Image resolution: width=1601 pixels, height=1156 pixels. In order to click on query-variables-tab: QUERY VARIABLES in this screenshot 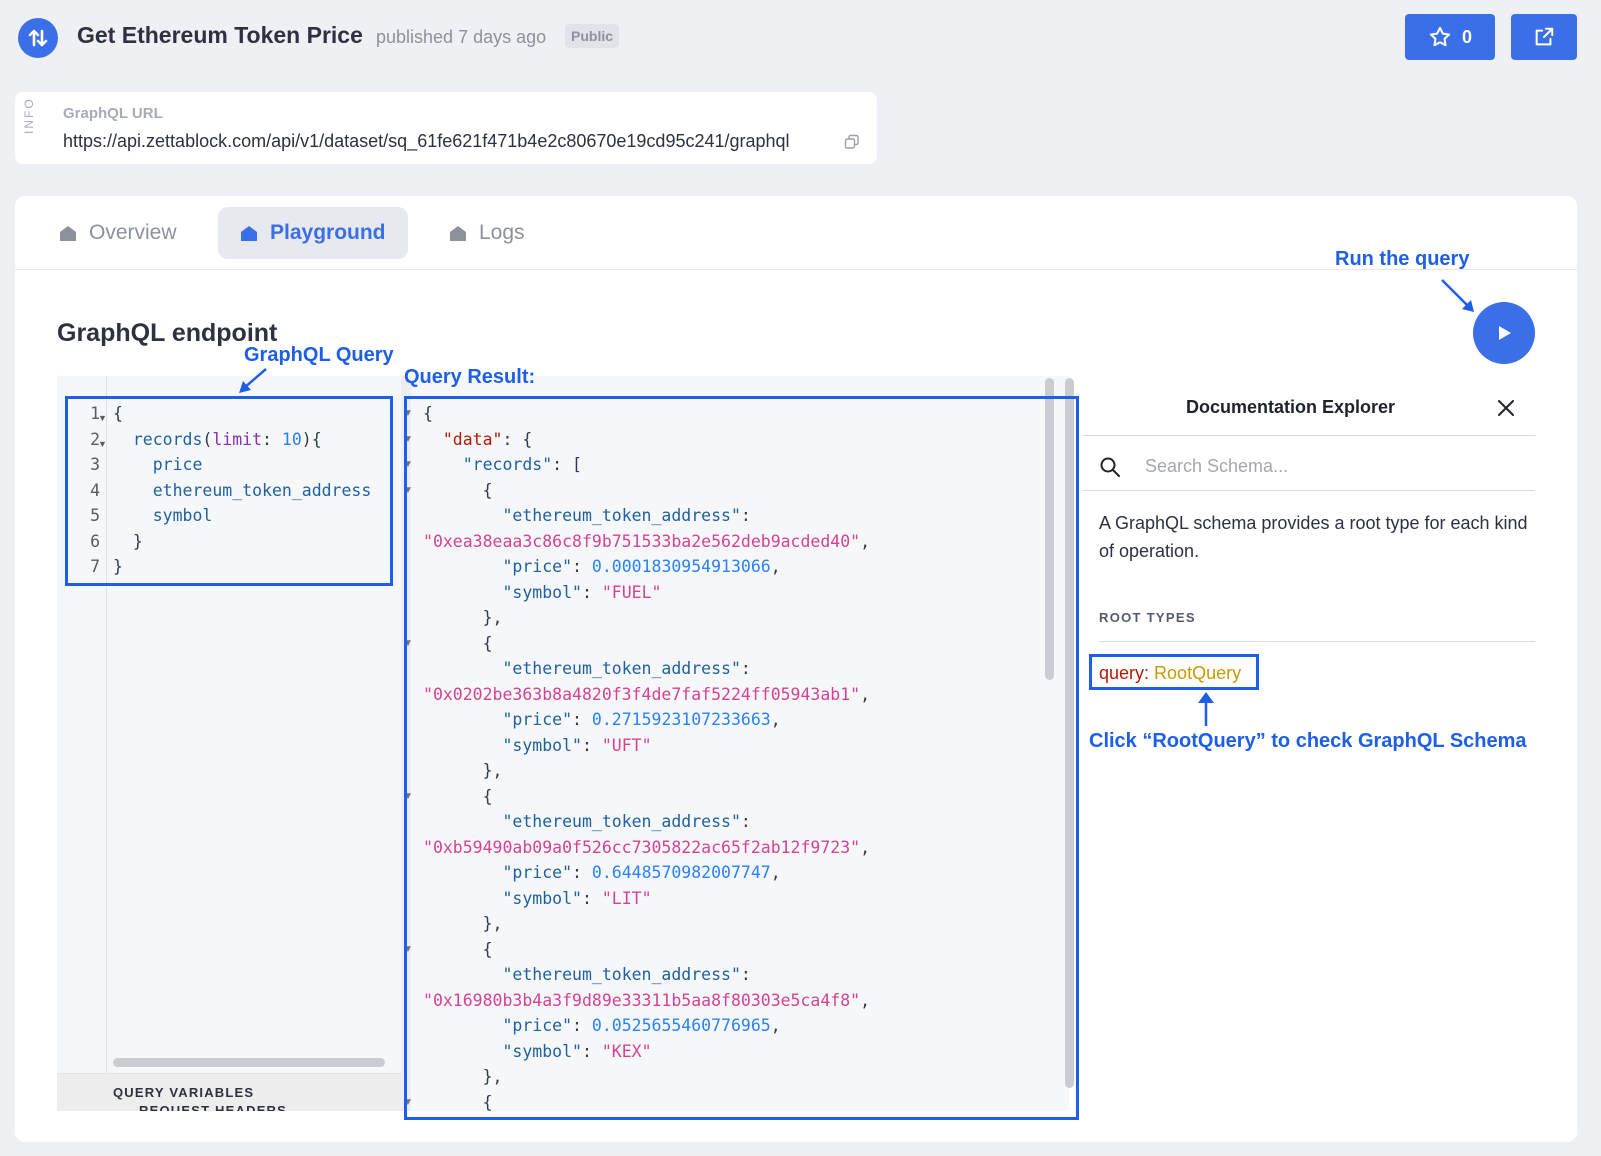, I will do `click(183, 1092)`.